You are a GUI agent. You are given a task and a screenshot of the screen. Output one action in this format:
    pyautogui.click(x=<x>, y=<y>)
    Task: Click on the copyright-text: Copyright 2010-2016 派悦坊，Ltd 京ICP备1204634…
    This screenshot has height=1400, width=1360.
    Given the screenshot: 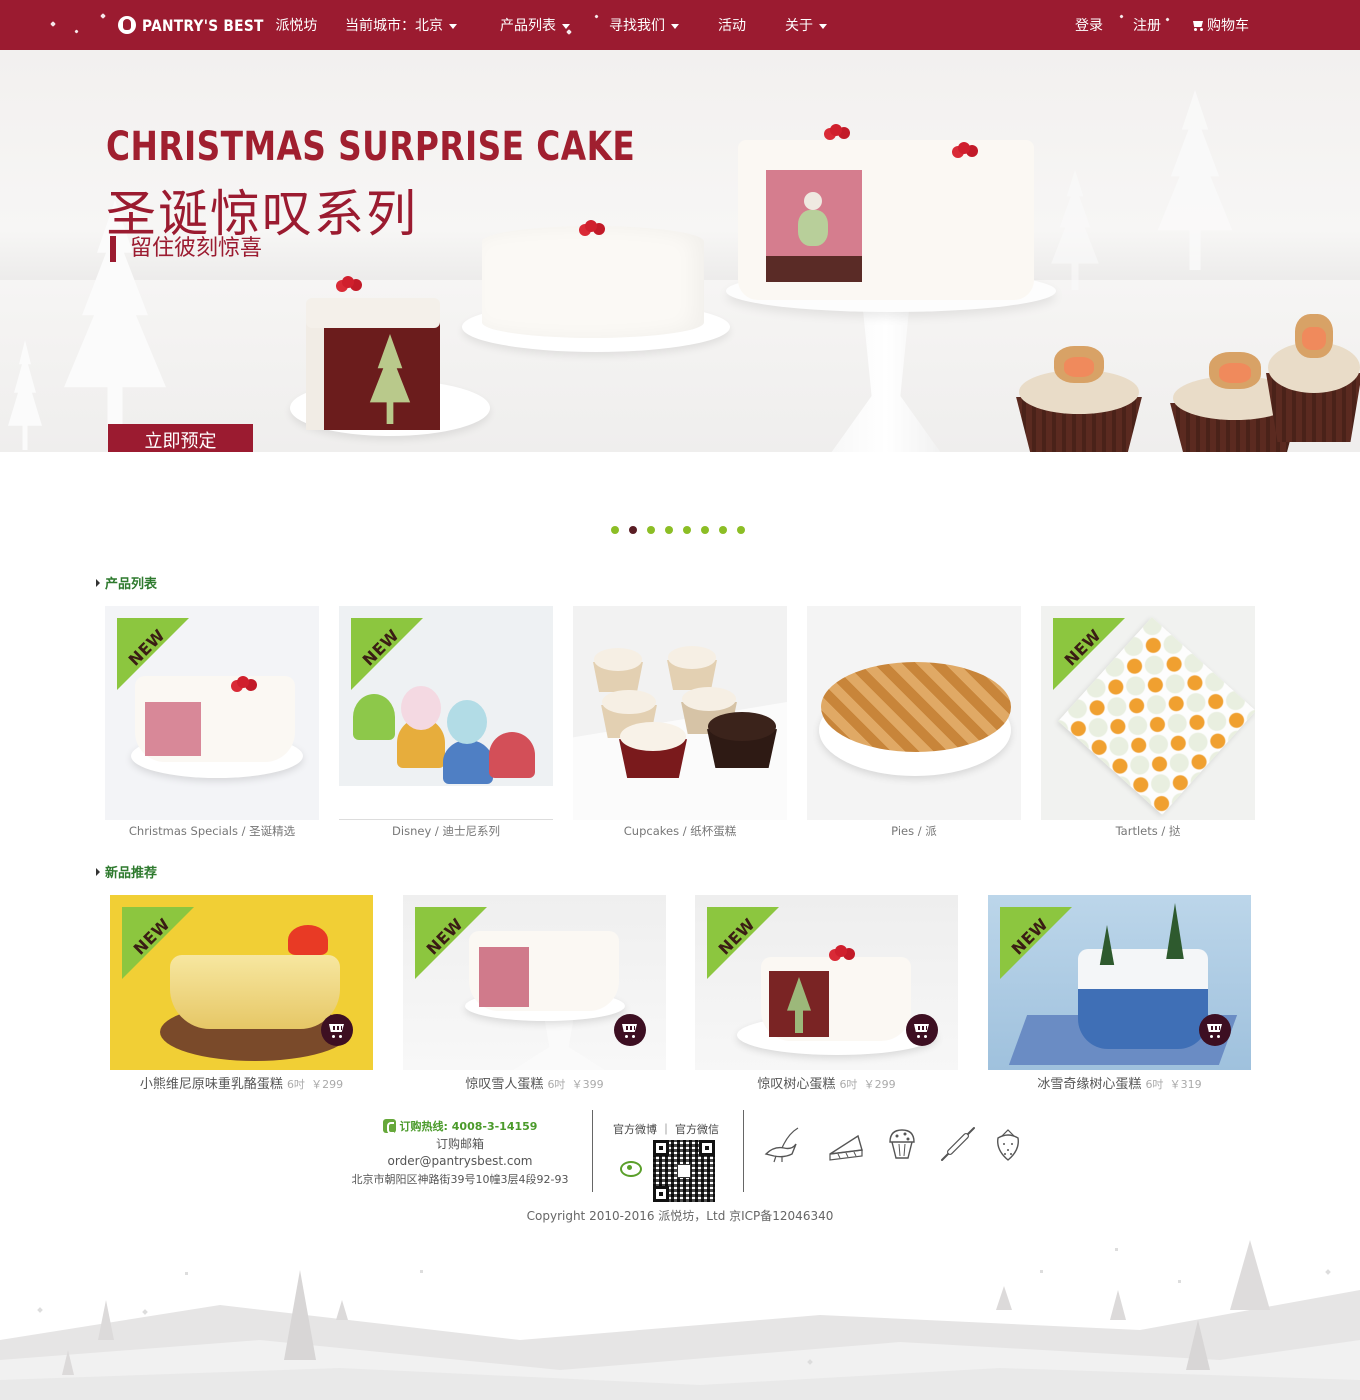 What is the action you would take?
    pyautogui.click(x=680, y=1216)
    